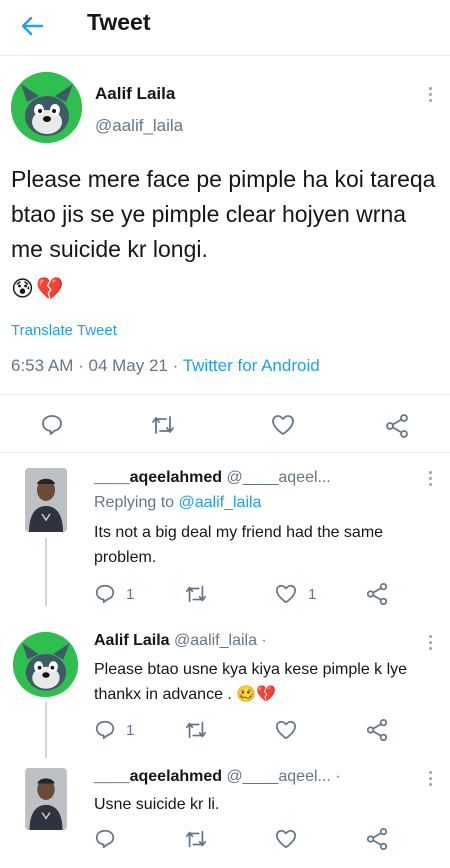 The width and height of the screenshot is (450, 868). I want to click on back-button, so click(32, 26).